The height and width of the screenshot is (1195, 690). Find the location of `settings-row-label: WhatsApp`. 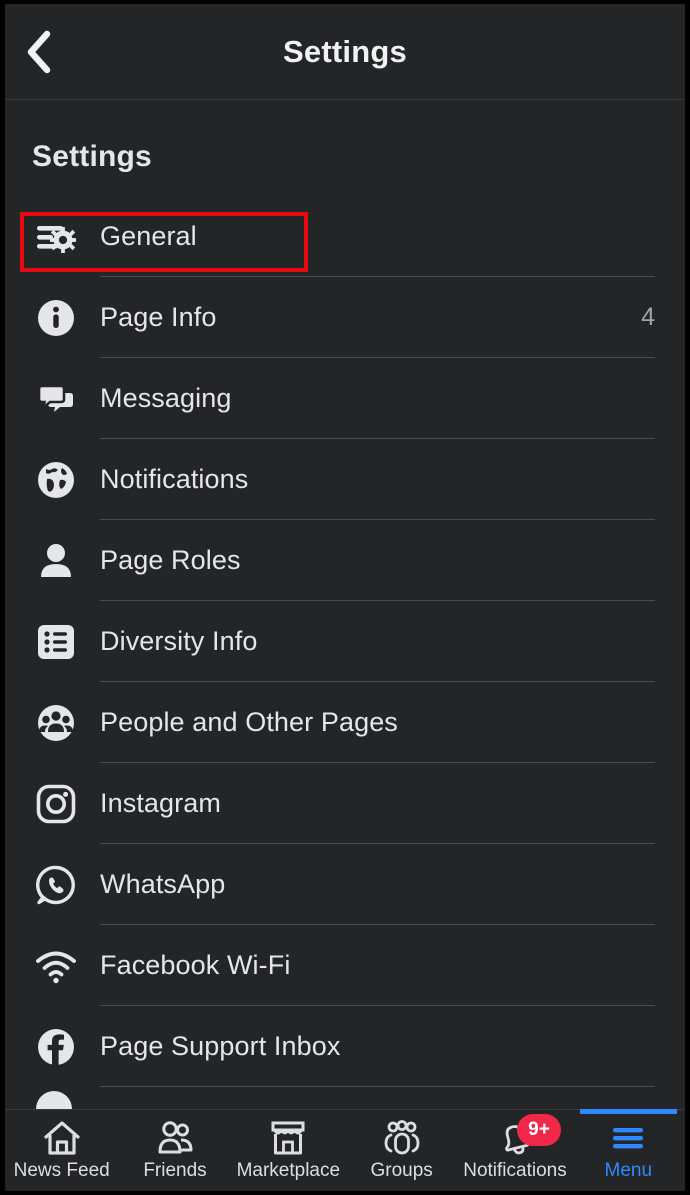

settings-row-label: WhatsApp is located at coordinates (163, 884).